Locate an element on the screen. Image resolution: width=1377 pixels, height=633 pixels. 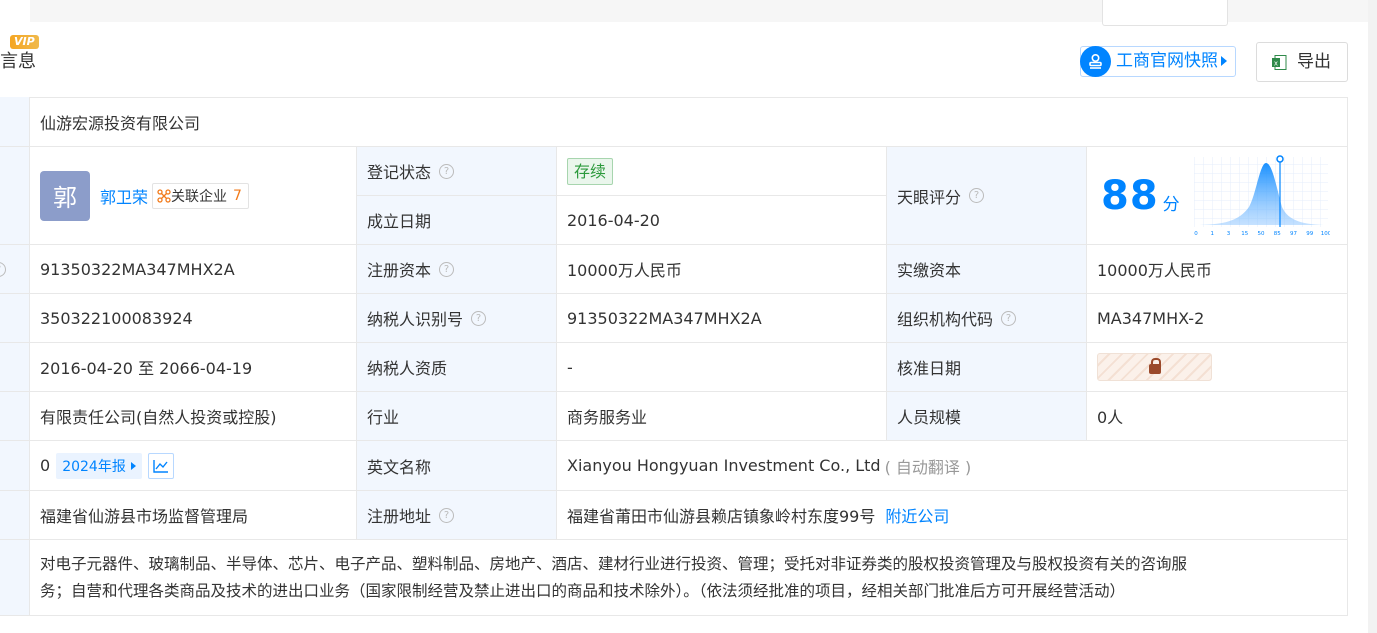
related-count: 7 is located at coordinates (237, 195).